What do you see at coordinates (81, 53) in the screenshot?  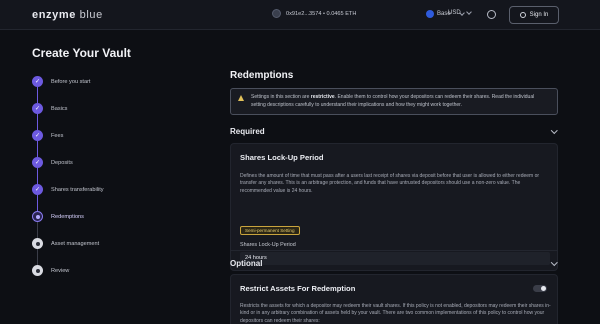 I see `page-title: Create Your Vault` at bounding box center [81, 53].